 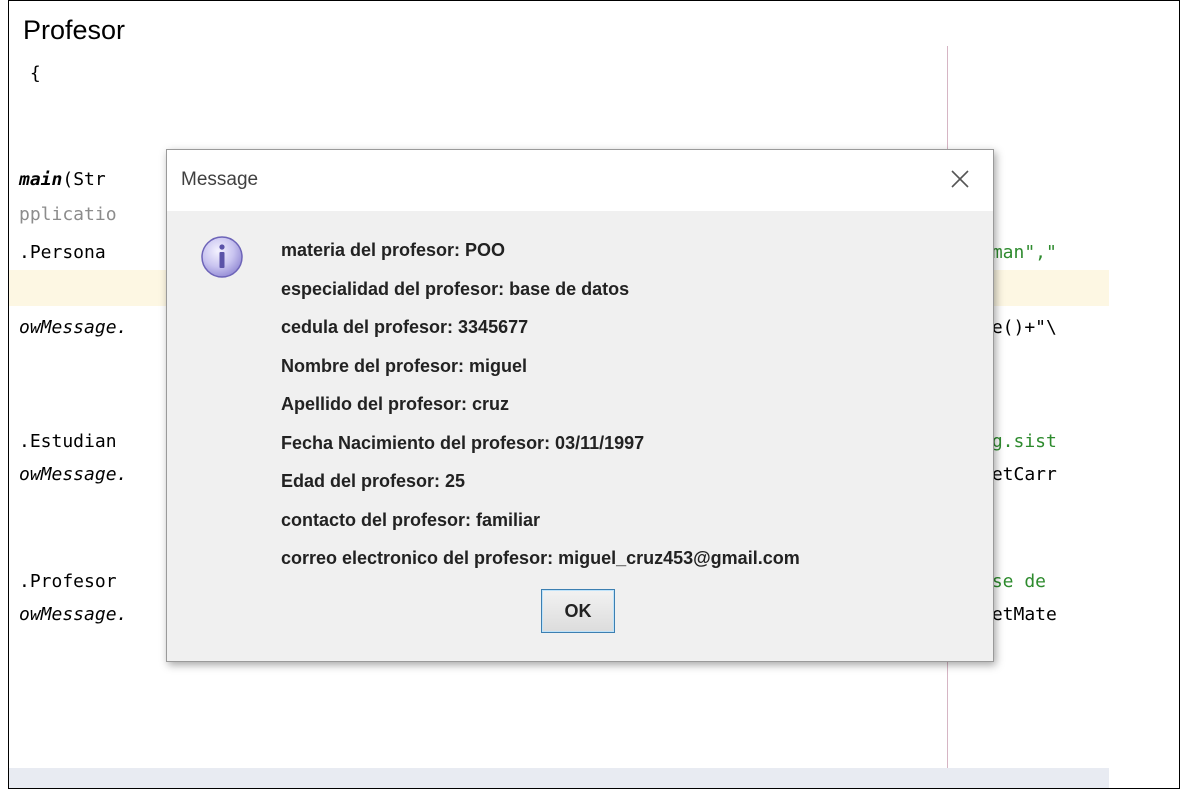 I want to click on message-line: materia del profesor: POO, so click(x=393, y=250).